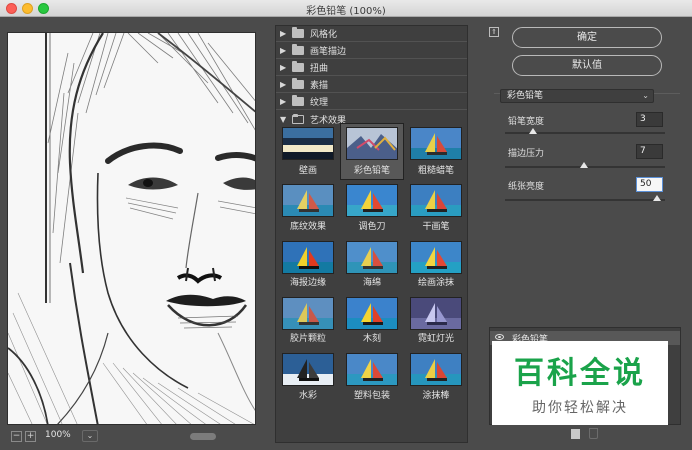 Image resolution: width=692 pixels, height=450 pixels. Describe the element at coordinates (307, 339) in the screenshot. I see `filter-label: 胶片颗粒` at that location.